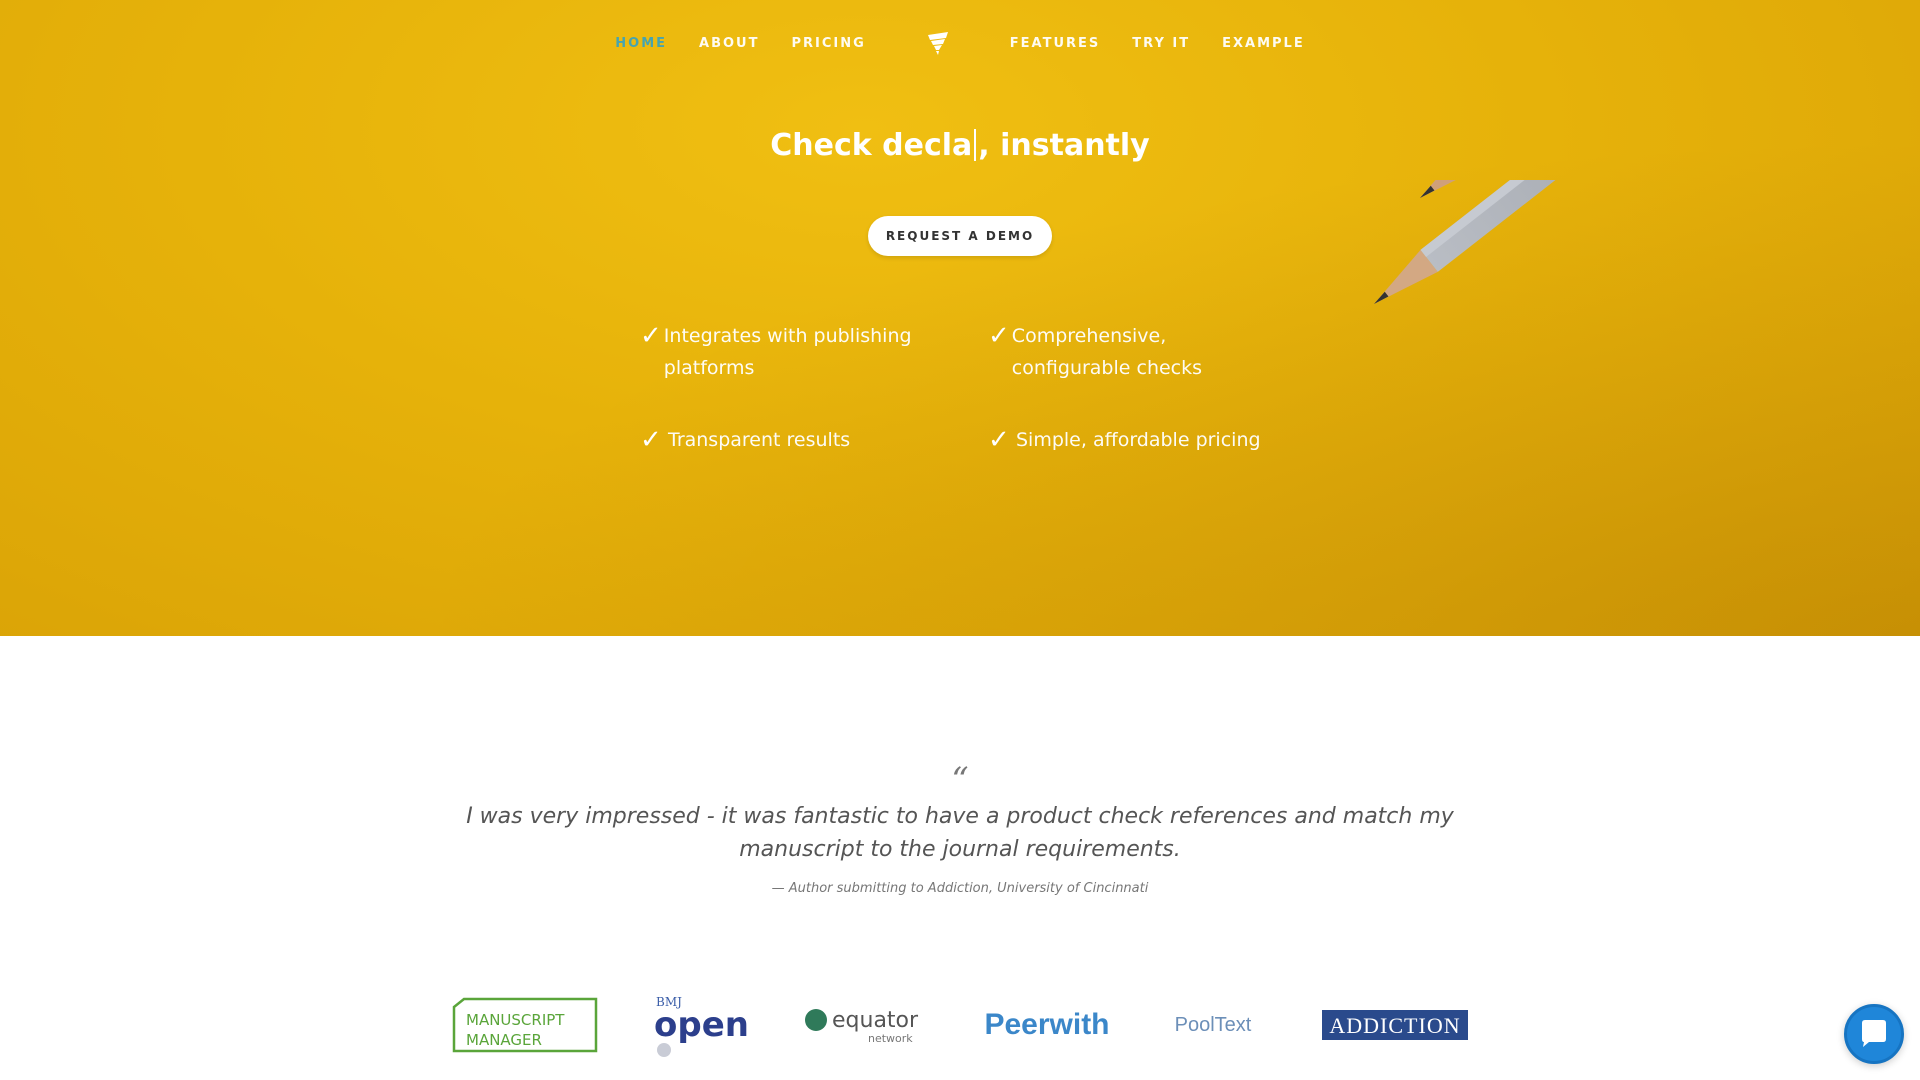 The image size is (1920, 1080). What do you see at coordinates (960, 780) in the screenshot?
I see `quote-mark: “` at bounding box center [960, 780].